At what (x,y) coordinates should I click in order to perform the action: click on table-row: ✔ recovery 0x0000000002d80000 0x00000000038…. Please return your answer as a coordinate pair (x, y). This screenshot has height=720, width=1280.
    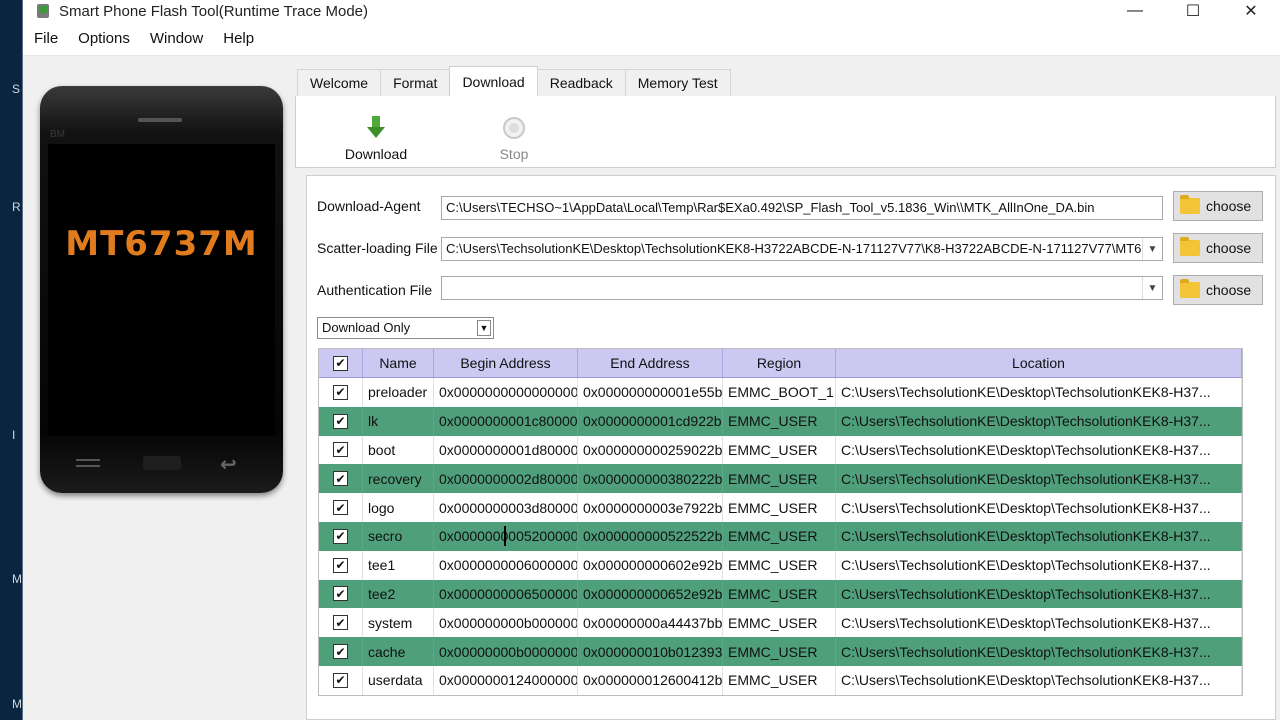
    Looking at the image, I should click on (780, 479).